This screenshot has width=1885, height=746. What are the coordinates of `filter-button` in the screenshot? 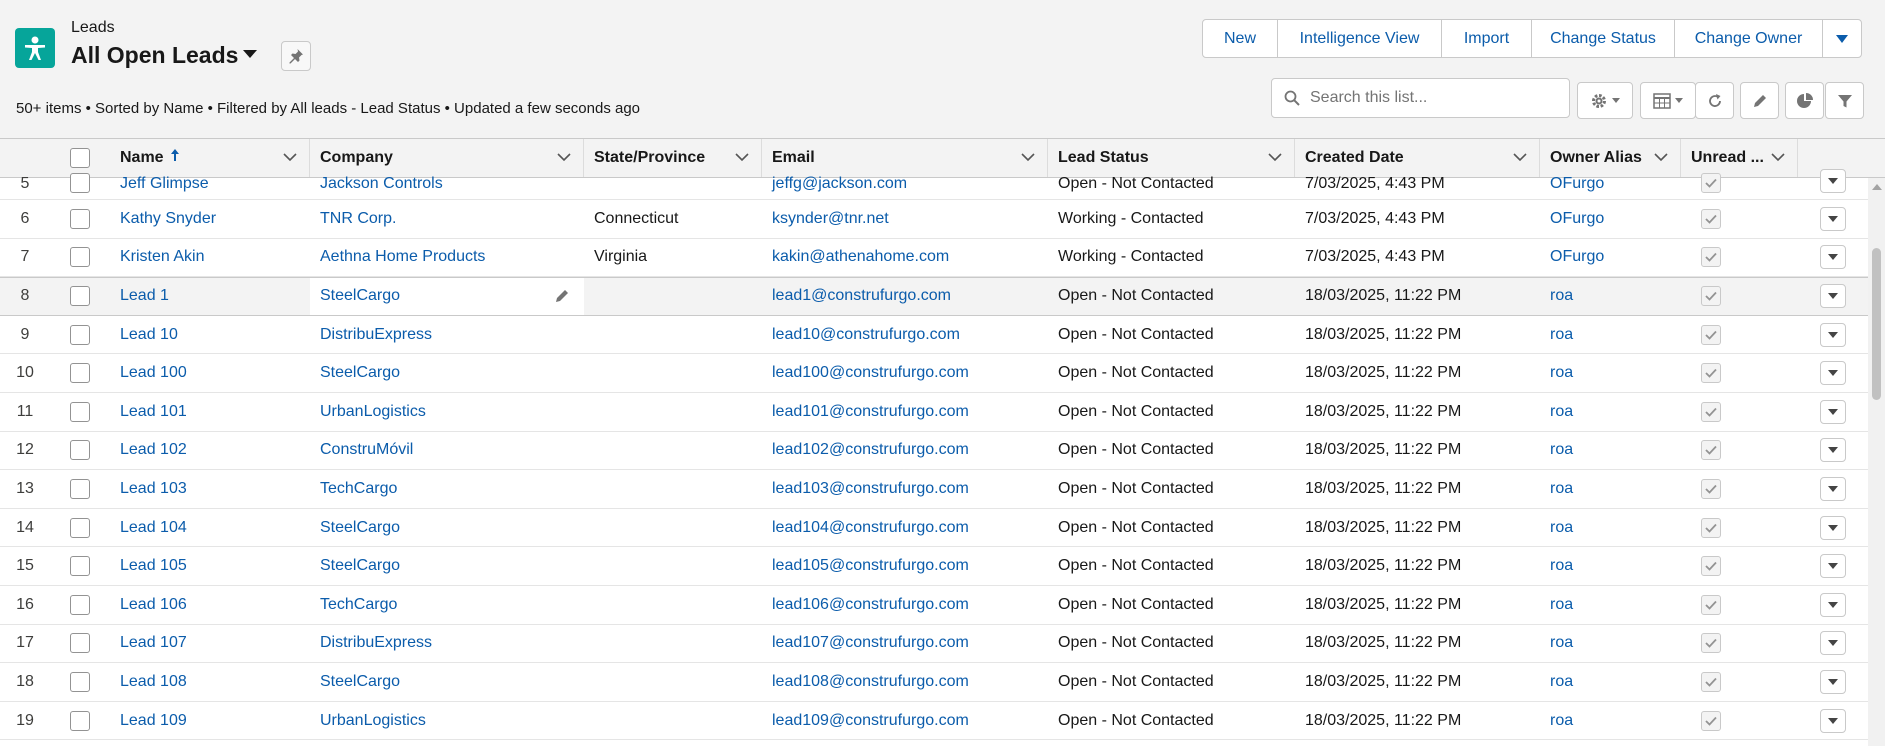 It's located at (1844, 100).